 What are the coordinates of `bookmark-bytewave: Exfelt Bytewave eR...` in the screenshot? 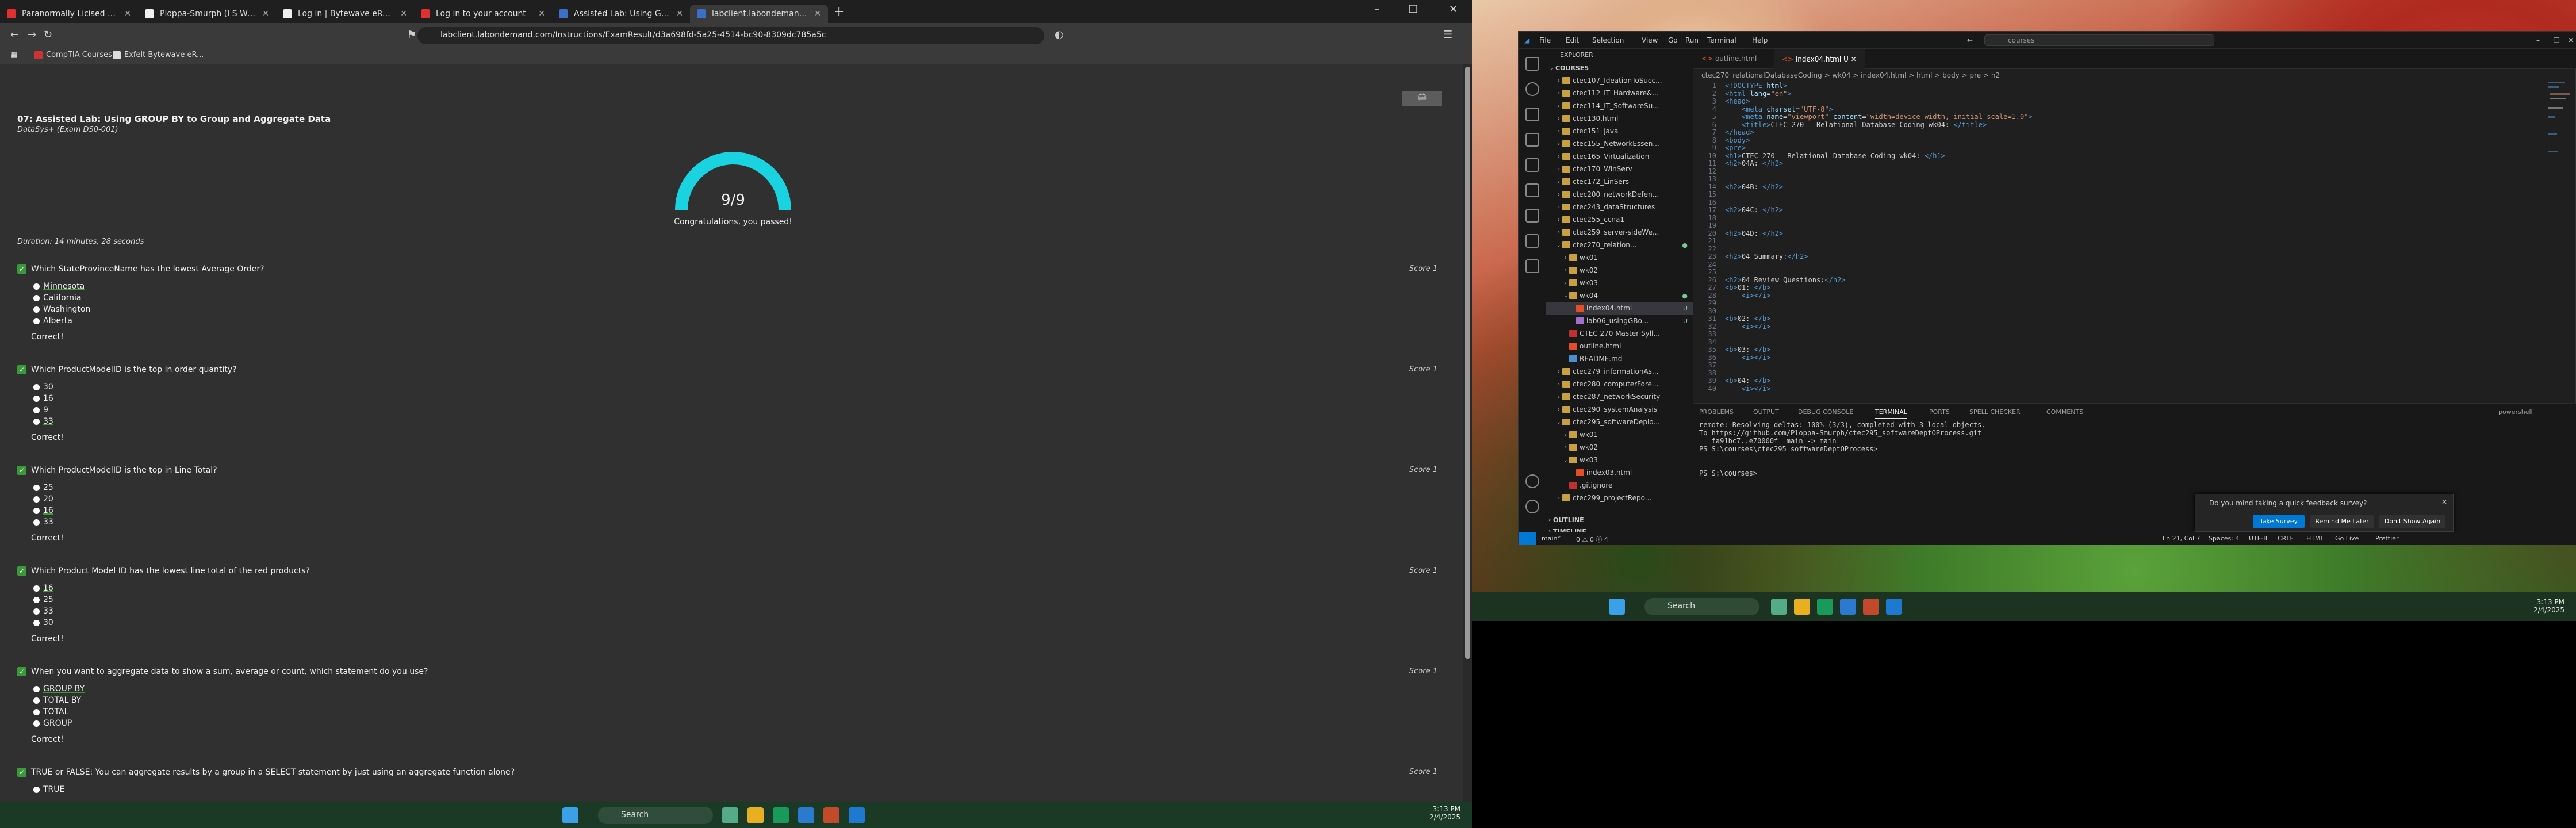 It's located at (158, 55).